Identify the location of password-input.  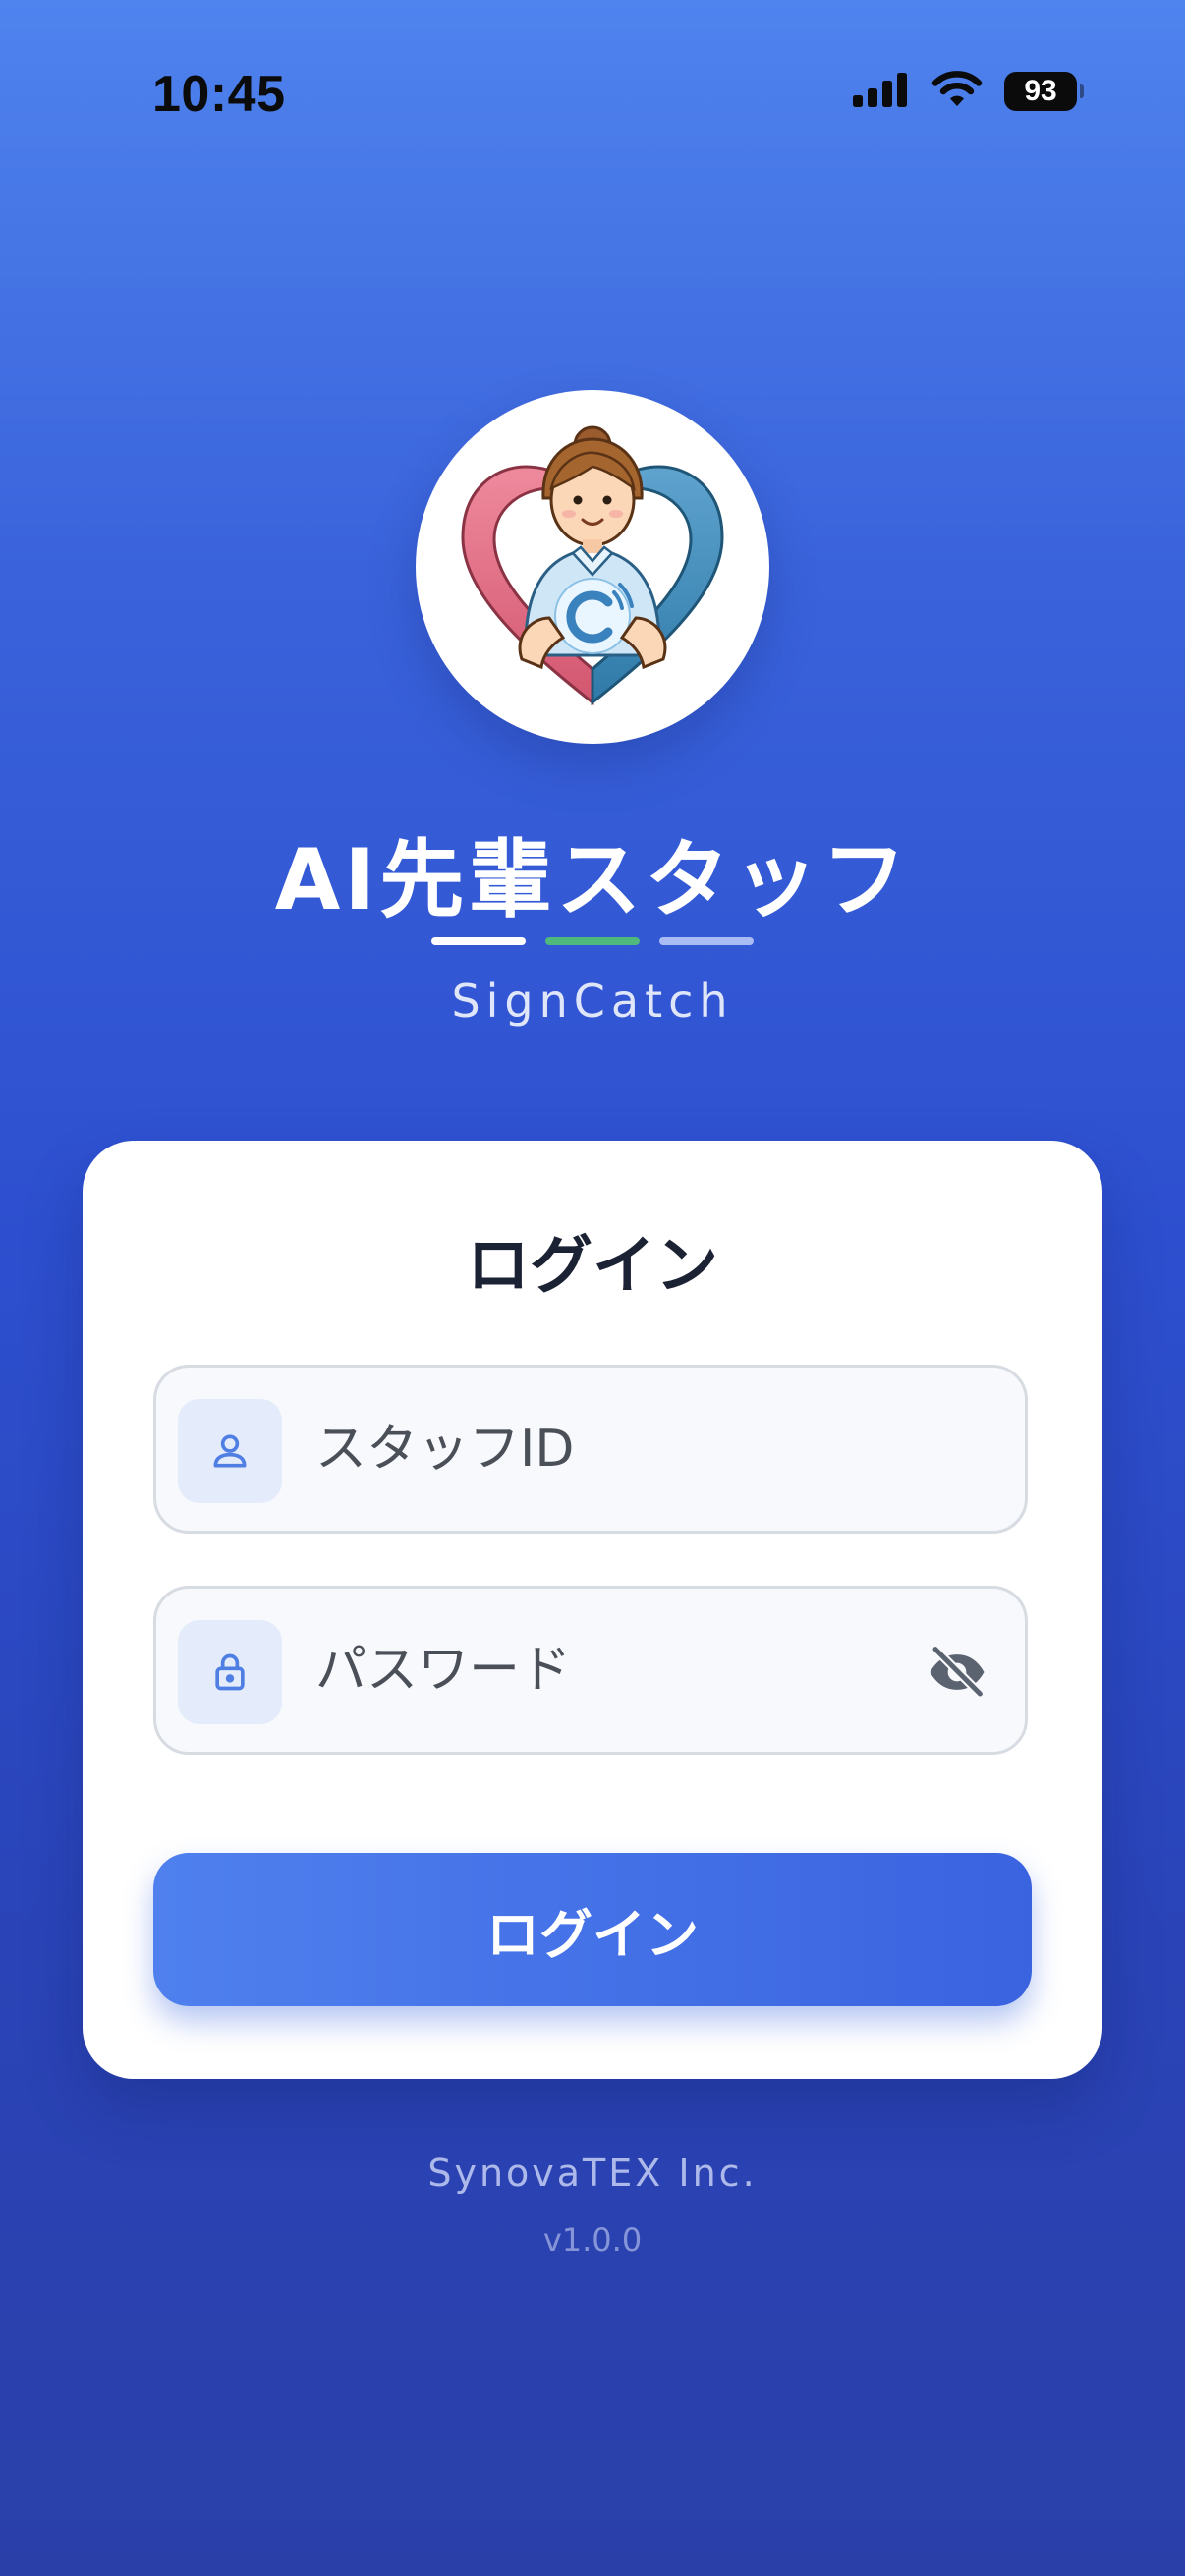
(591, 1670).